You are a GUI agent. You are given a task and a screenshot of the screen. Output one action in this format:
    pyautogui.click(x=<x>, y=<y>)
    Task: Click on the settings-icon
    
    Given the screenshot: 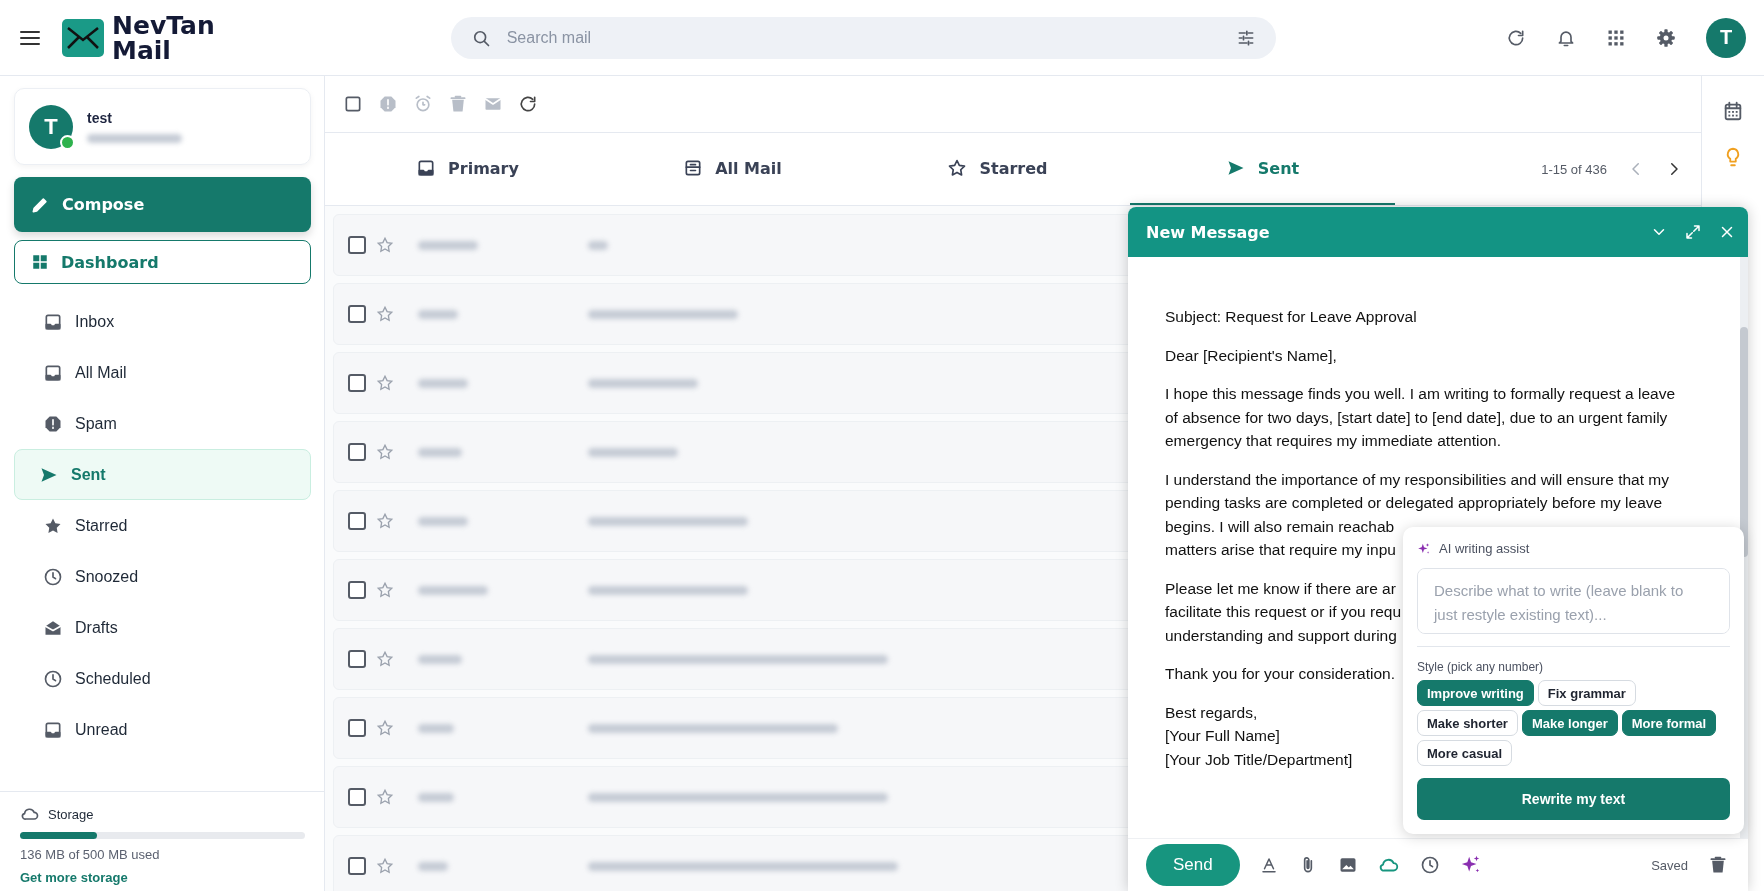 What is the action you would take?
    pyautogui.click(x=1666, y=37)
    